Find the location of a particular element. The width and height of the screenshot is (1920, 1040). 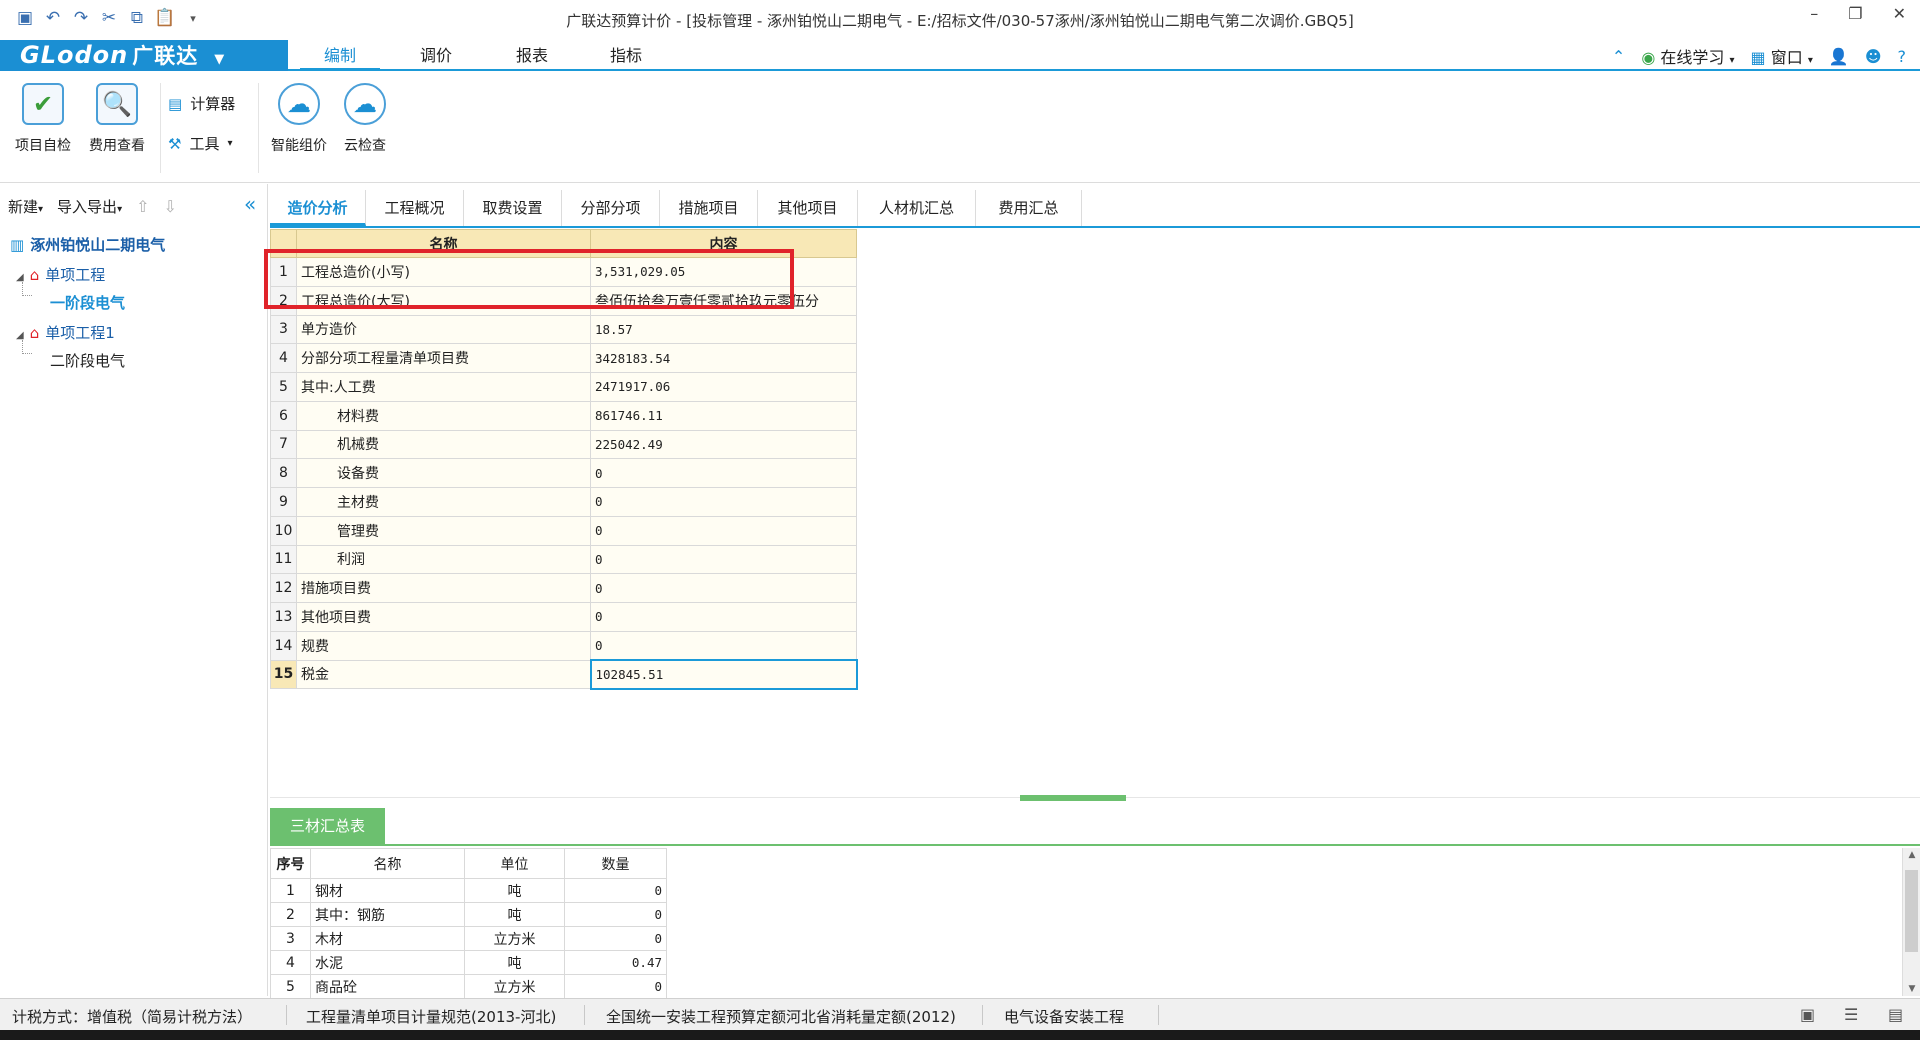

table-row: 10 管理费 0 is located at coordinates (563, 530).